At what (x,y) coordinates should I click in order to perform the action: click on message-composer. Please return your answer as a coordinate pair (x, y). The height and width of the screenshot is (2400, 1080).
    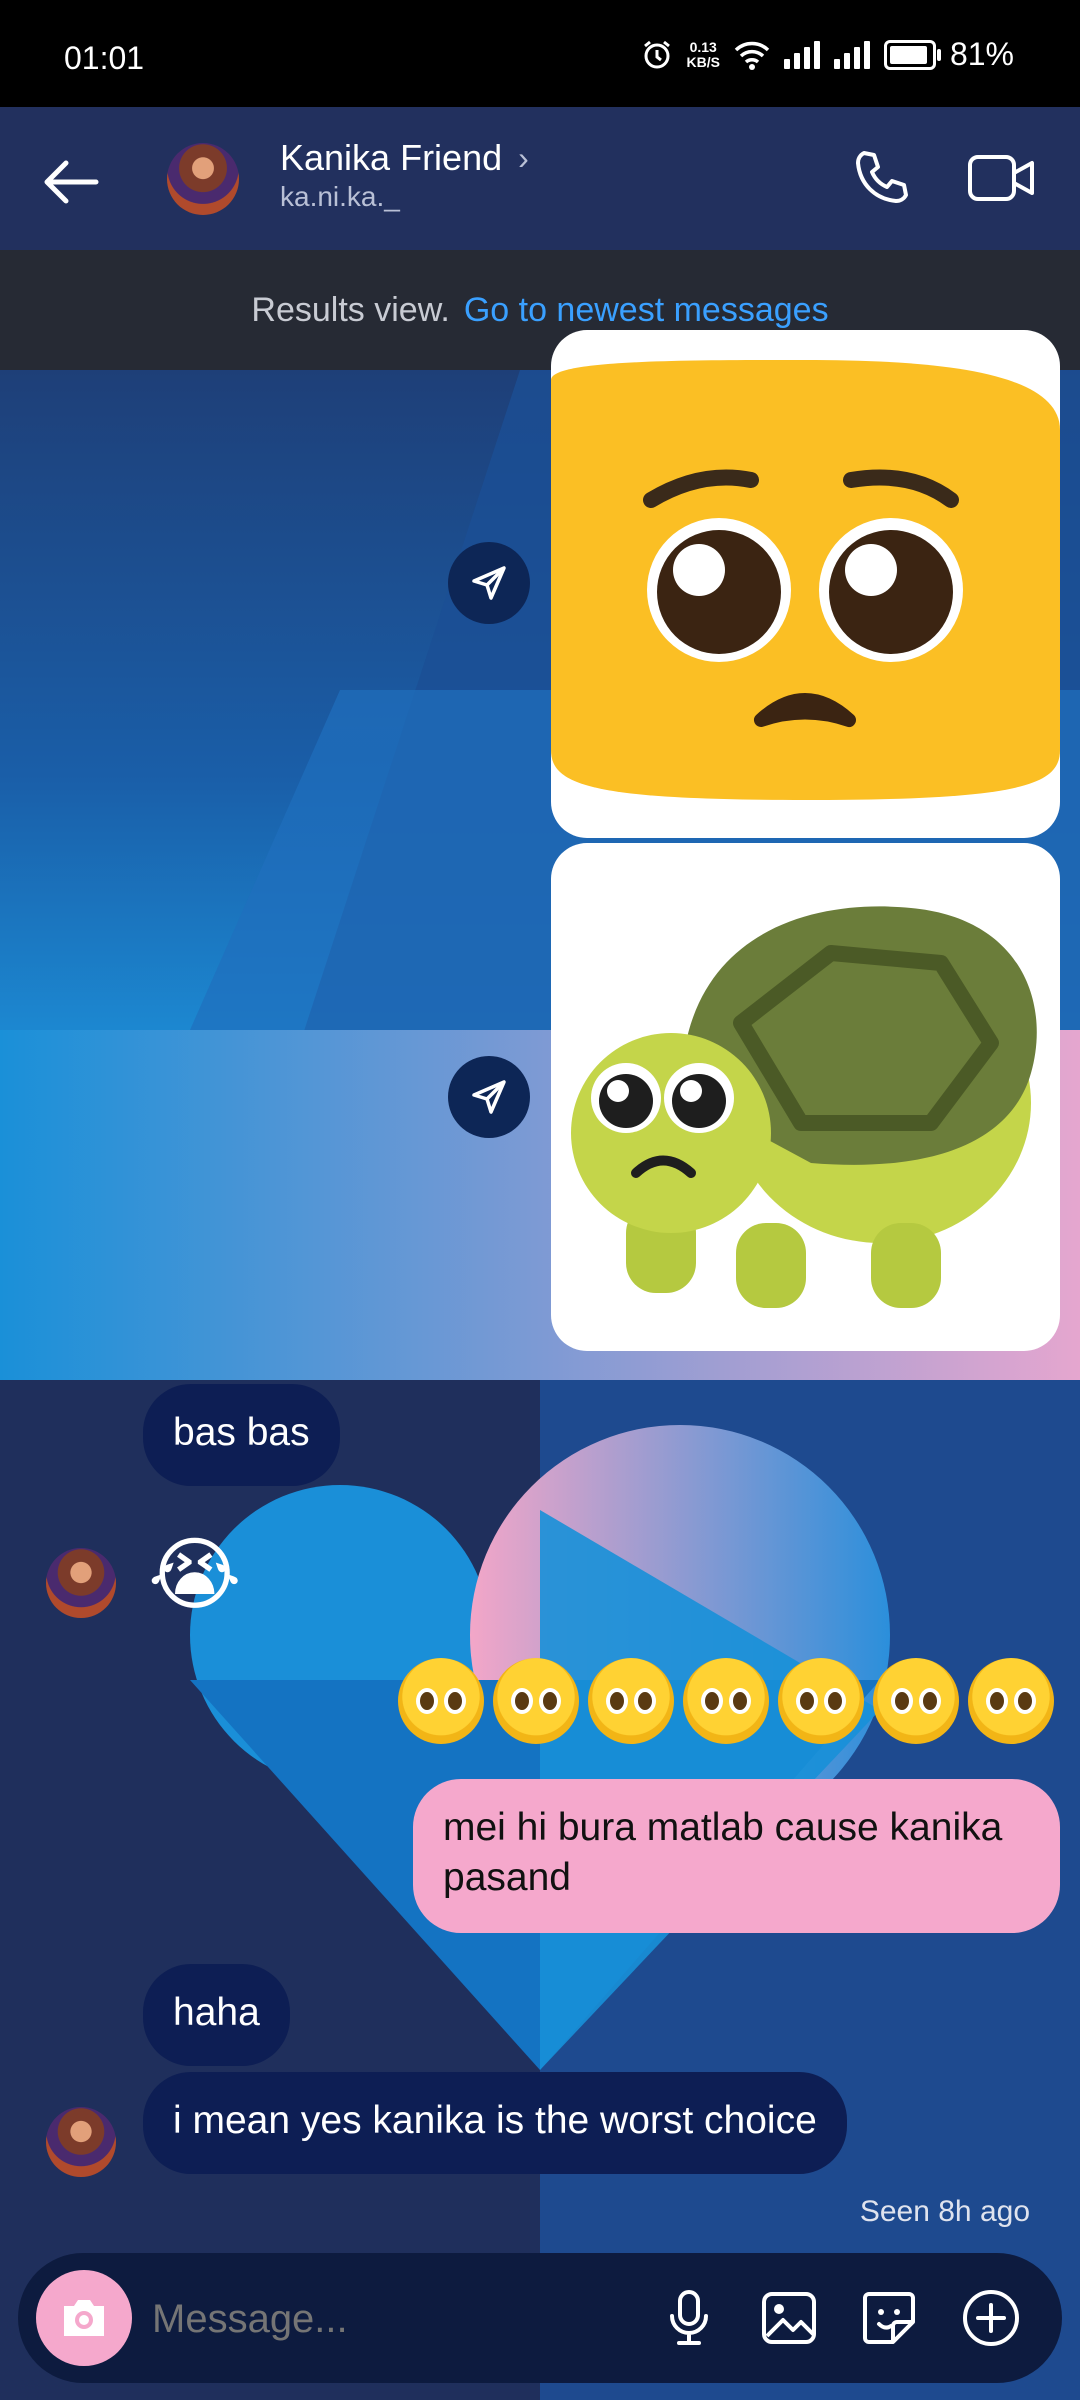
    Looking at the image, I should click on (540, 2318).